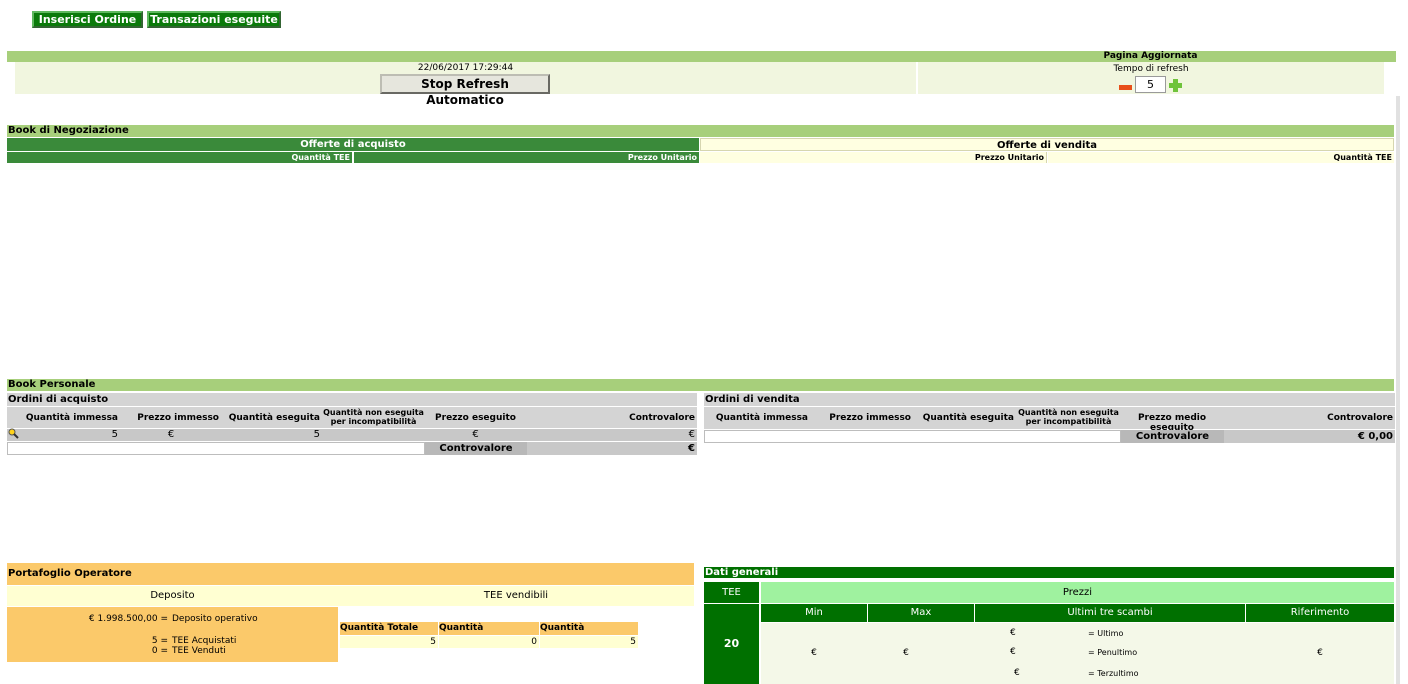 This screenshot has width=1408, height=684. Describe the element at coordinates (921, 613) in the screenshot. I see `col-max: Max` at that location.